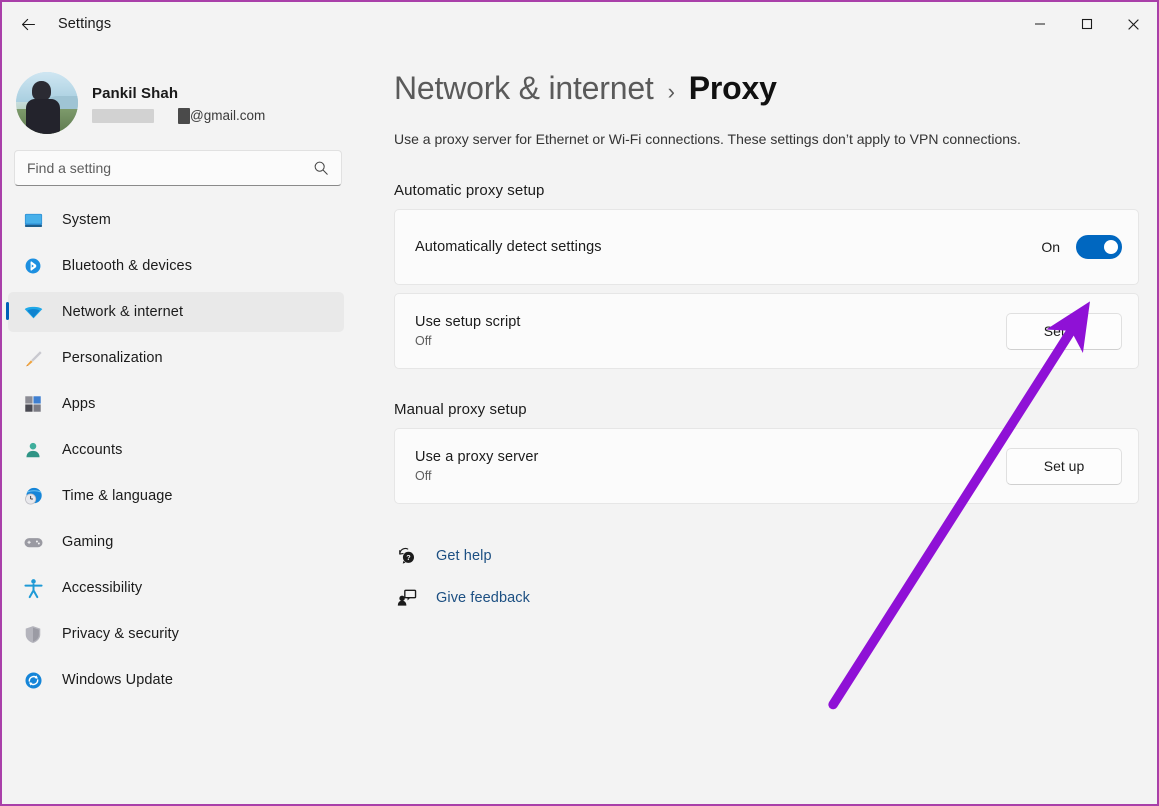 The width and height of the screenshot is (1159, 806). I want to click on maximize-icon, so click(1086, 24).